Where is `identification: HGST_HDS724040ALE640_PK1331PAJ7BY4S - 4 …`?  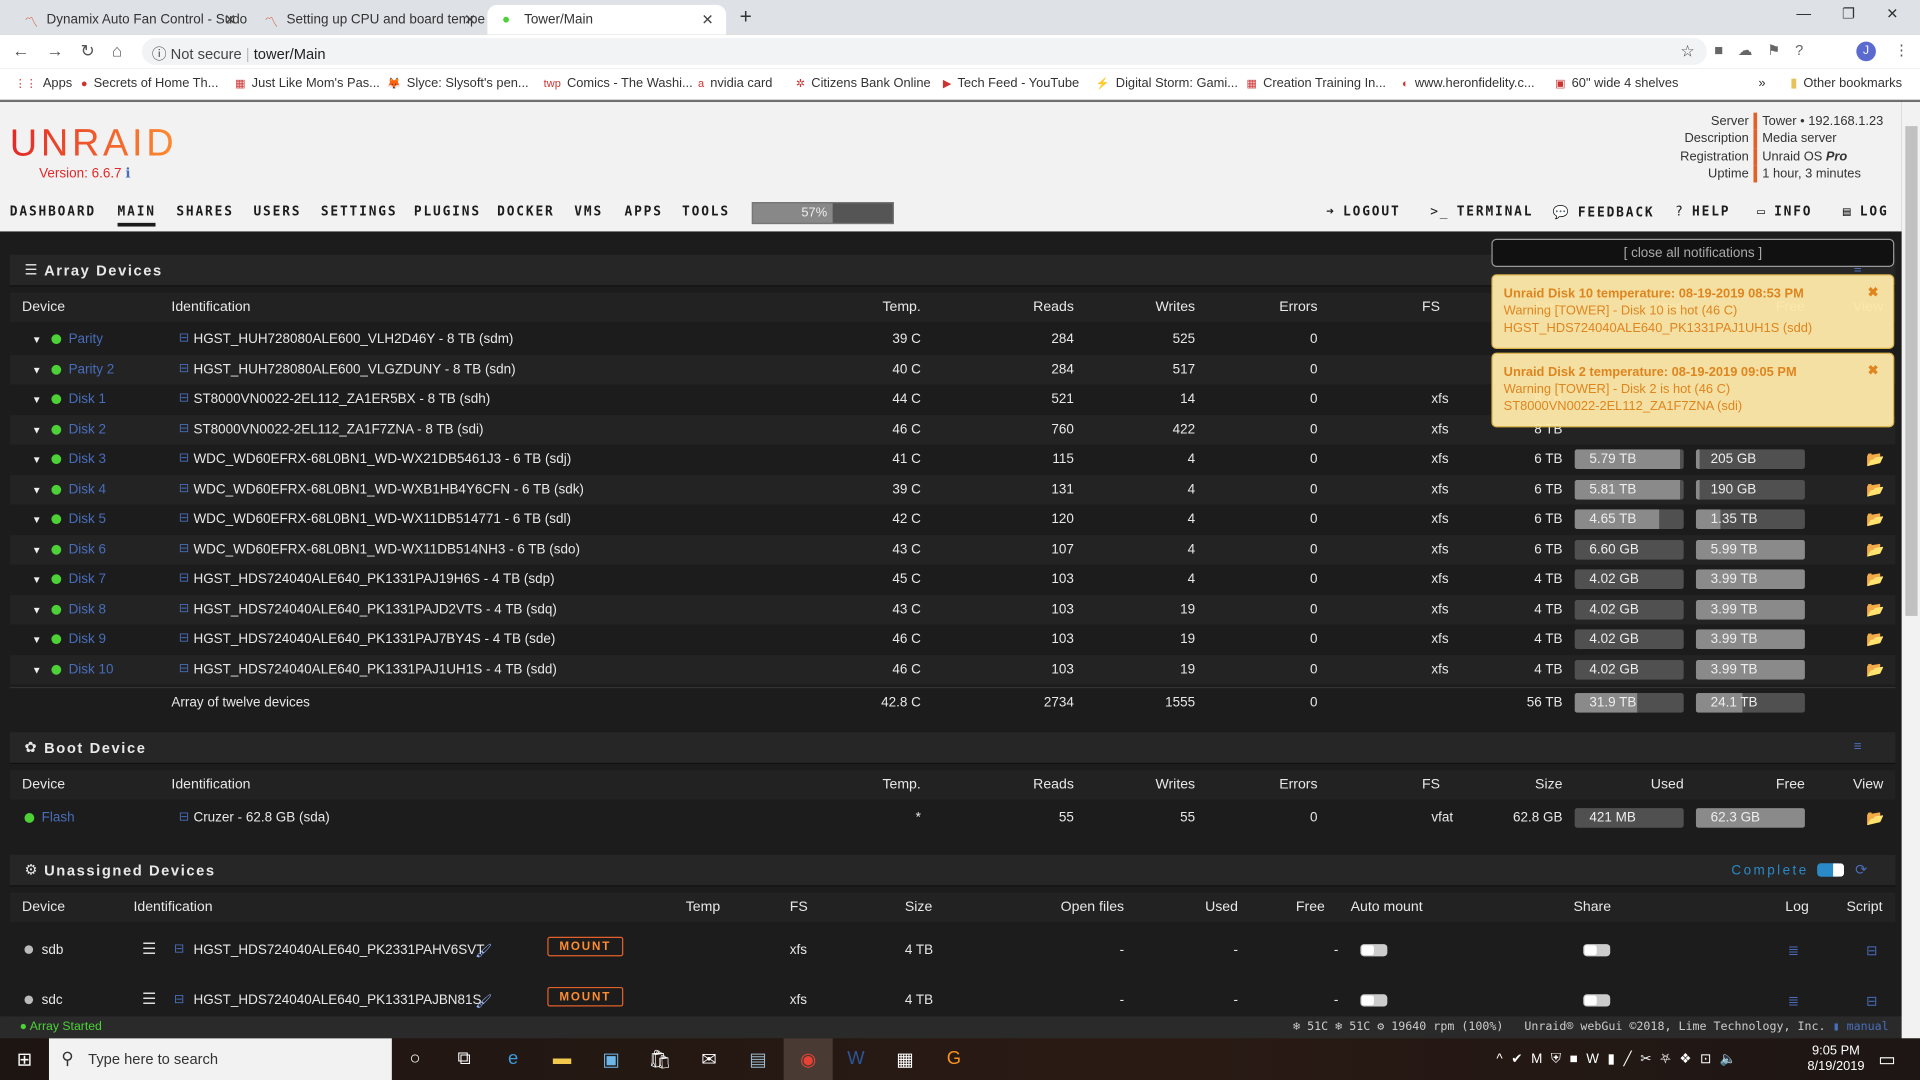 identification: HGST_HDS724040ALE640_PK1331PAJ7BY4S - 4 … is located at coordinates (374, 639).